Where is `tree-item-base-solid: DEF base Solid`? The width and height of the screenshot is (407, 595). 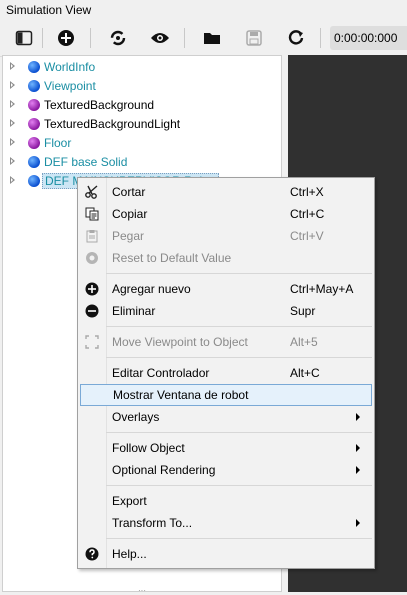
tree-item-base-solid: DEF base Solid is located at coordinates (142, 162).